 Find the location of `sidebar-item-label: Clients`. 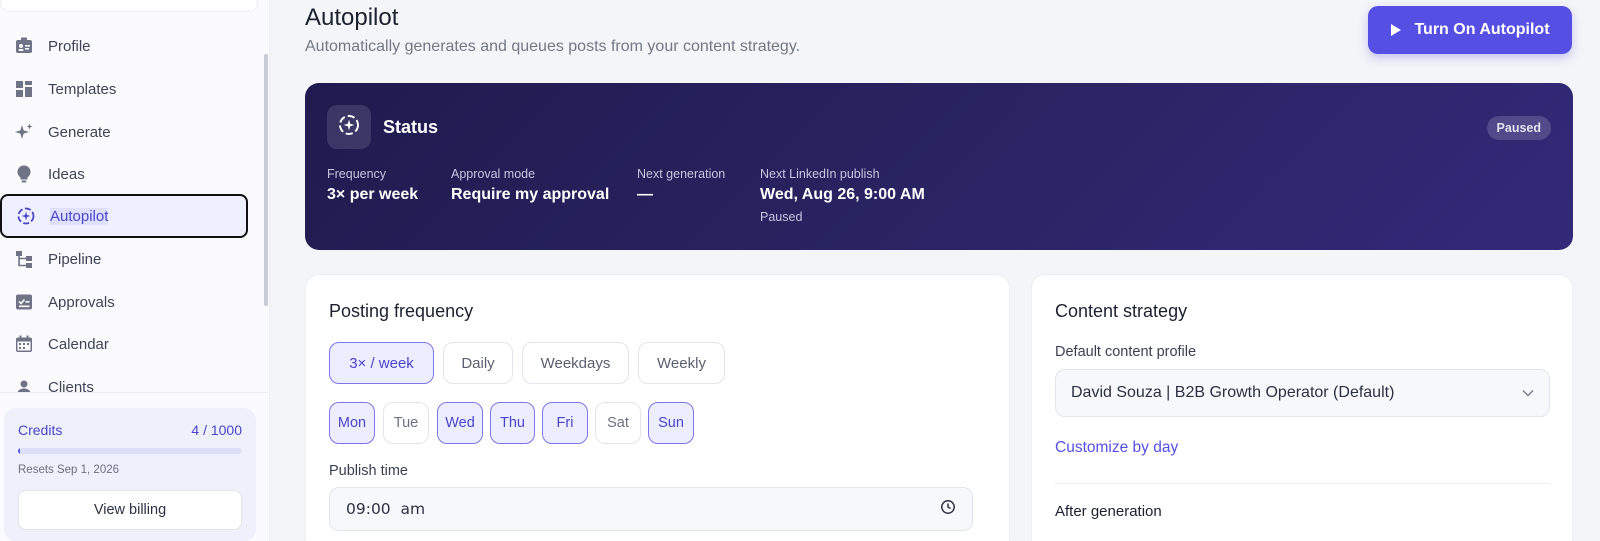

sidebar-item-label: Clients is located at coordinates (71, 385).